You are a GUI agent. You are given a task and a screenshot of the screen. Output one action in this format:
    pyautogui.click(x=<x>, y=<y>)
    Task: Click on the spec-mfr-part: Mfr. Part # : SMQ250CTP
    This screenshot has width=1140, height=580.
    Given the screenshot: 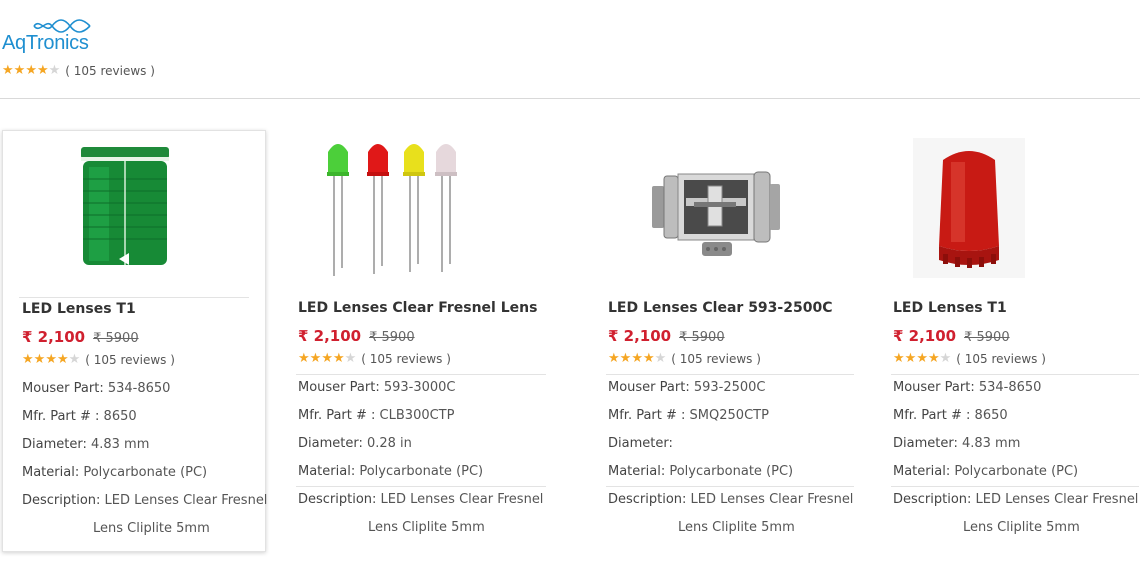 What is the action you would take?
    pyautogui.click(x=688, y=415)
    